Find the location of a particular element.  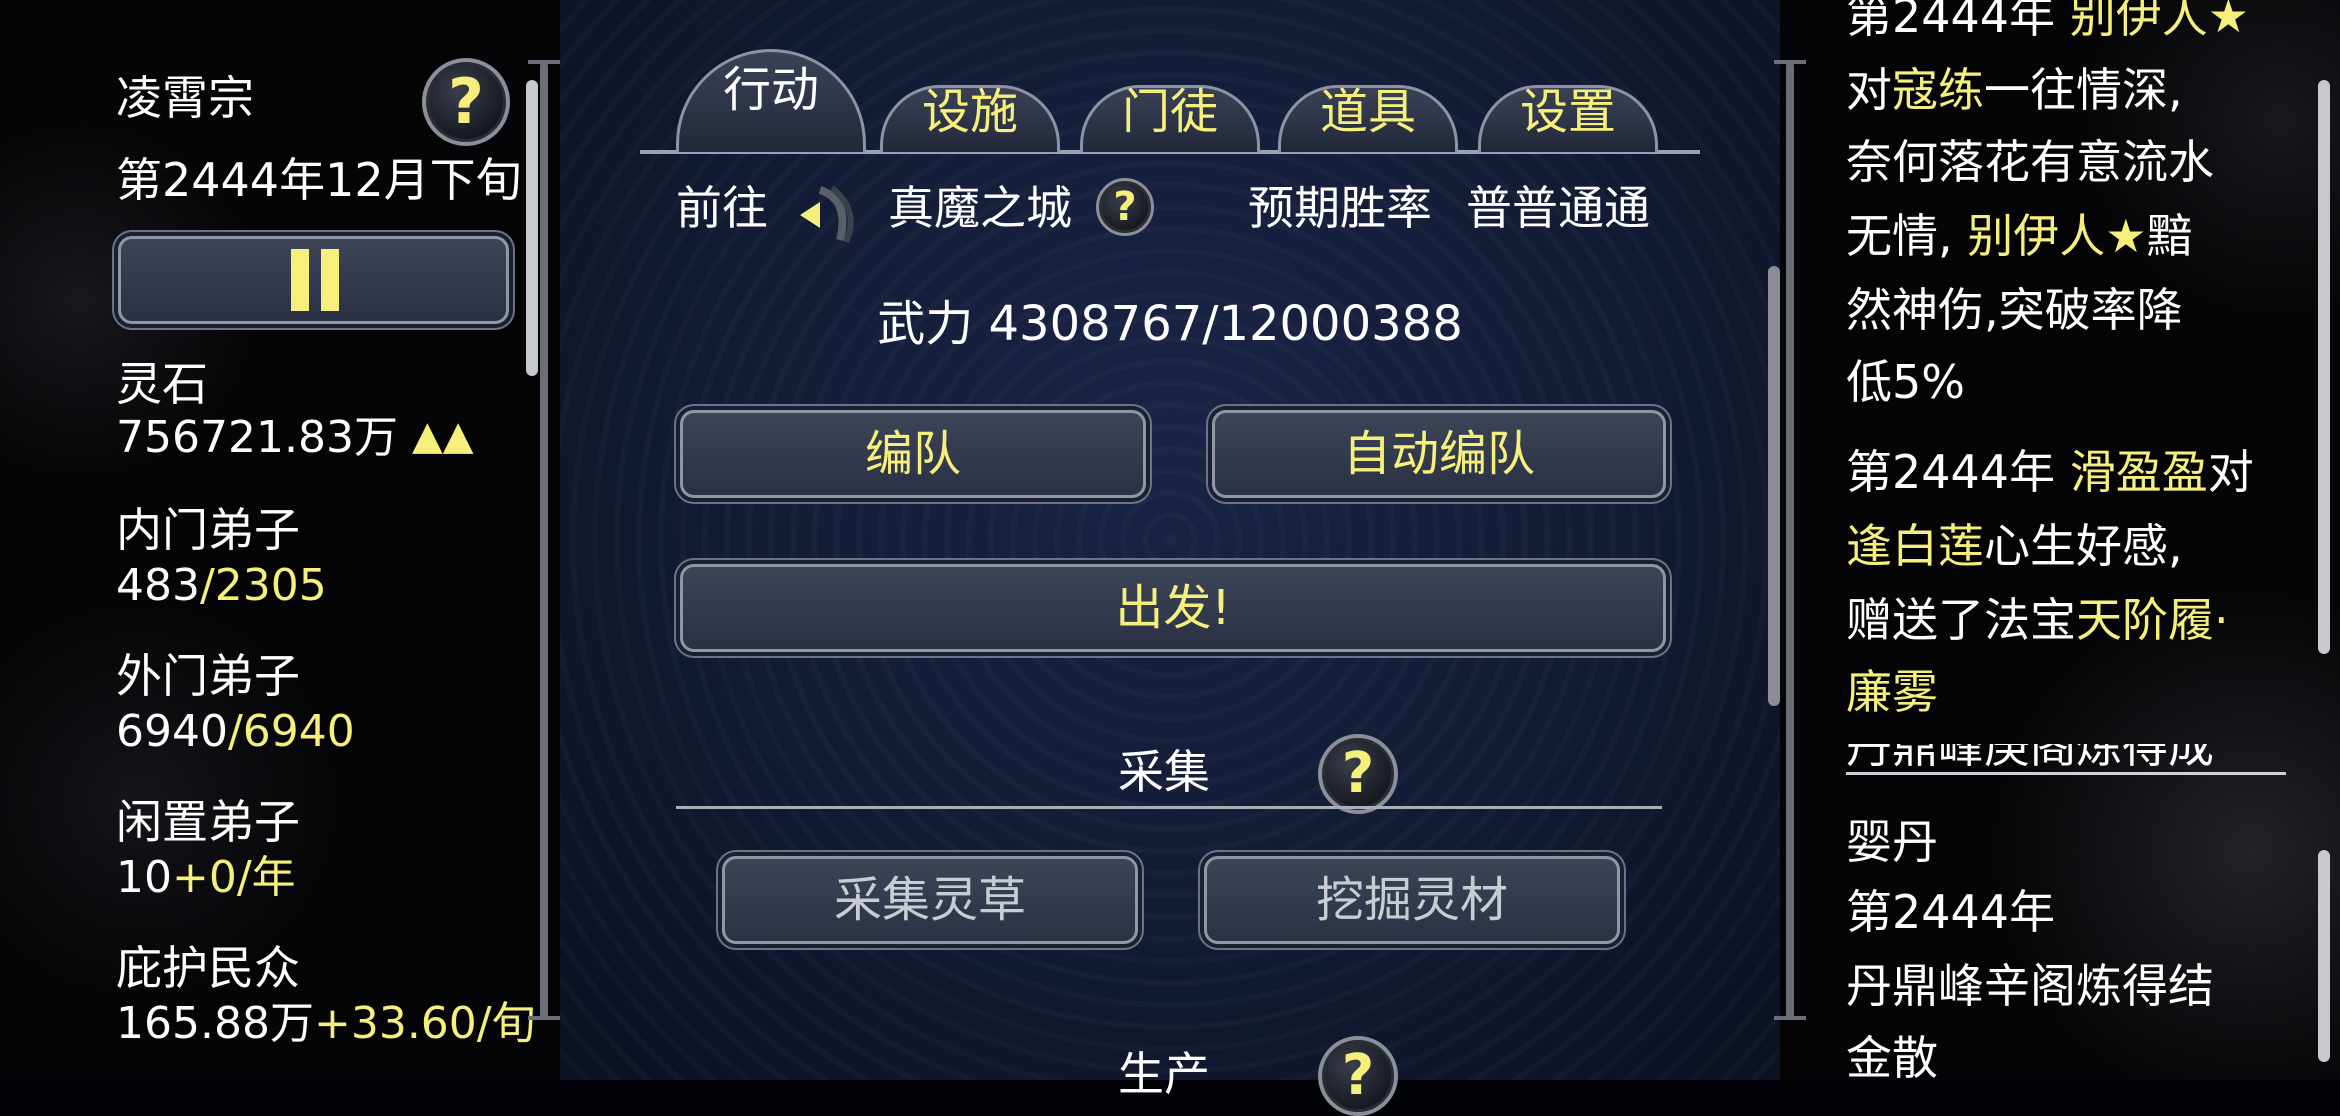

tab-action: 行动 is located at coordinates (771, 96).